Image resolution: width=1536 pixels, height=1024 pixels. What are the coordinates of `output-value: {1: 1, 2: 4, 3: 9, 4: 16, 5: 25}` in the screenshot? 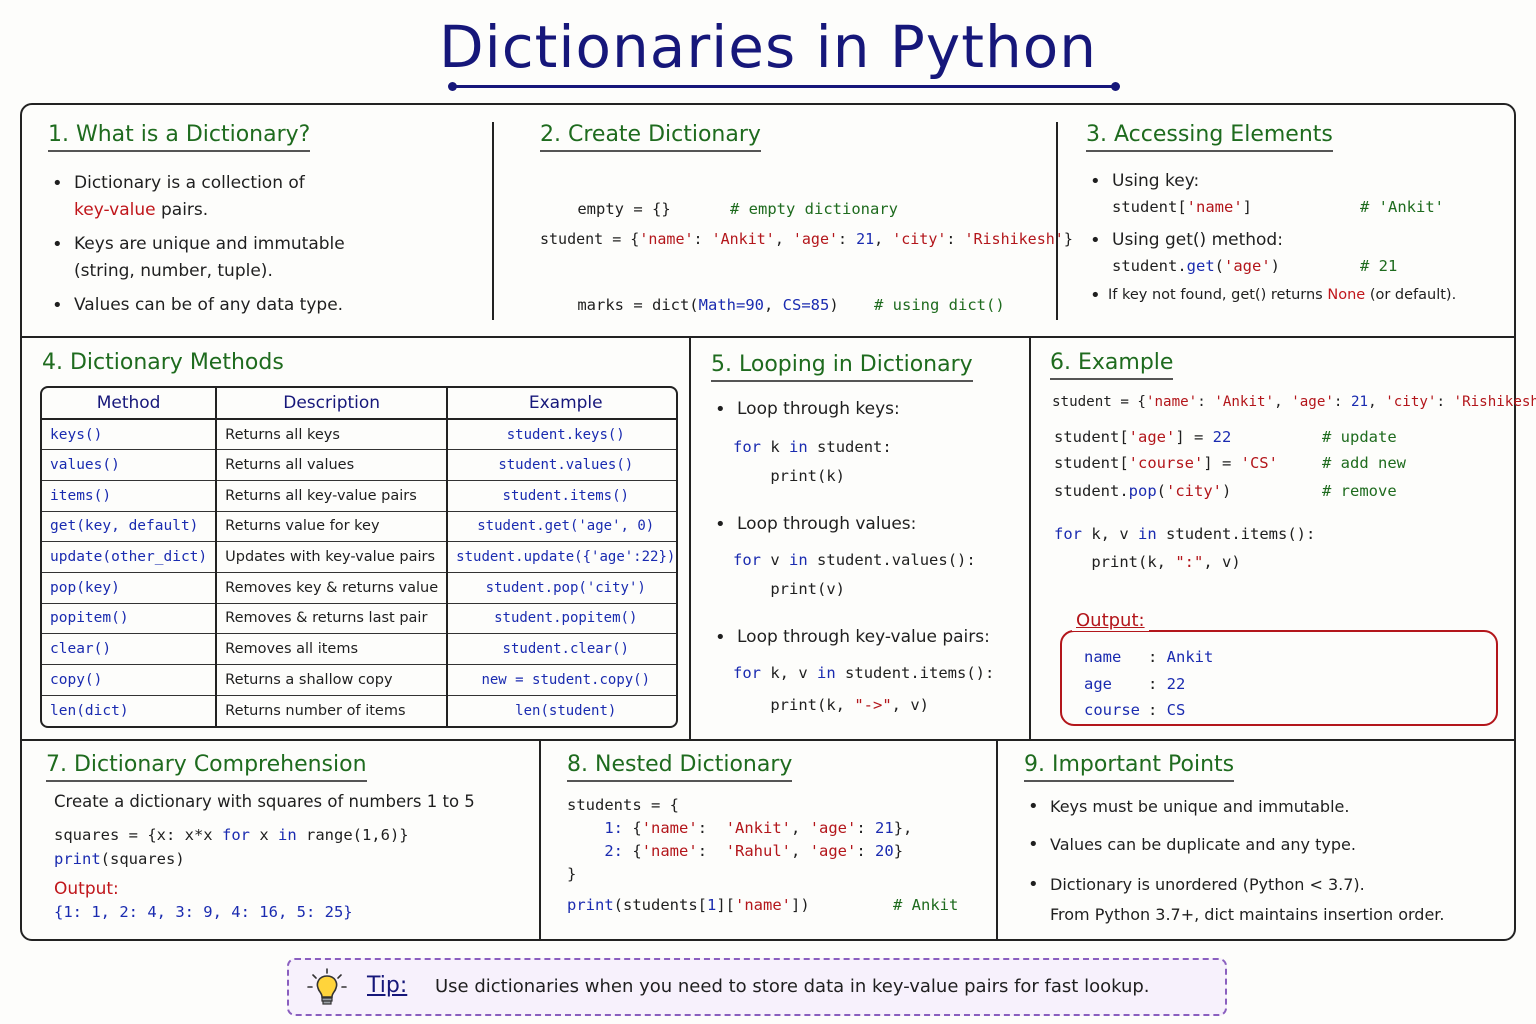 It's located at (203, 912).